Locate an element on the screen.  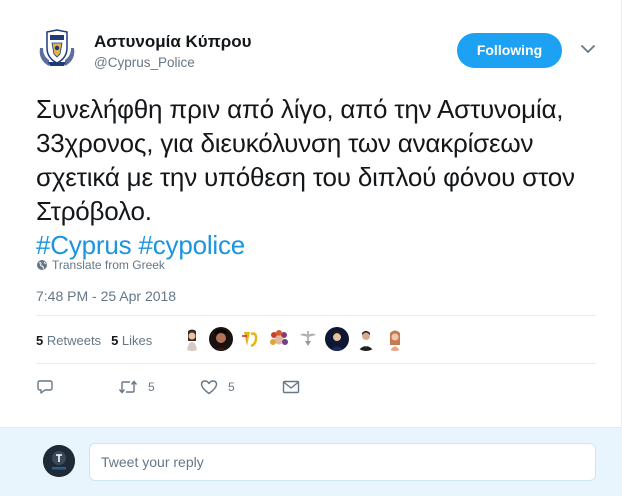
cyprus-police-crest-avatar is located at coordinates (57, 48).